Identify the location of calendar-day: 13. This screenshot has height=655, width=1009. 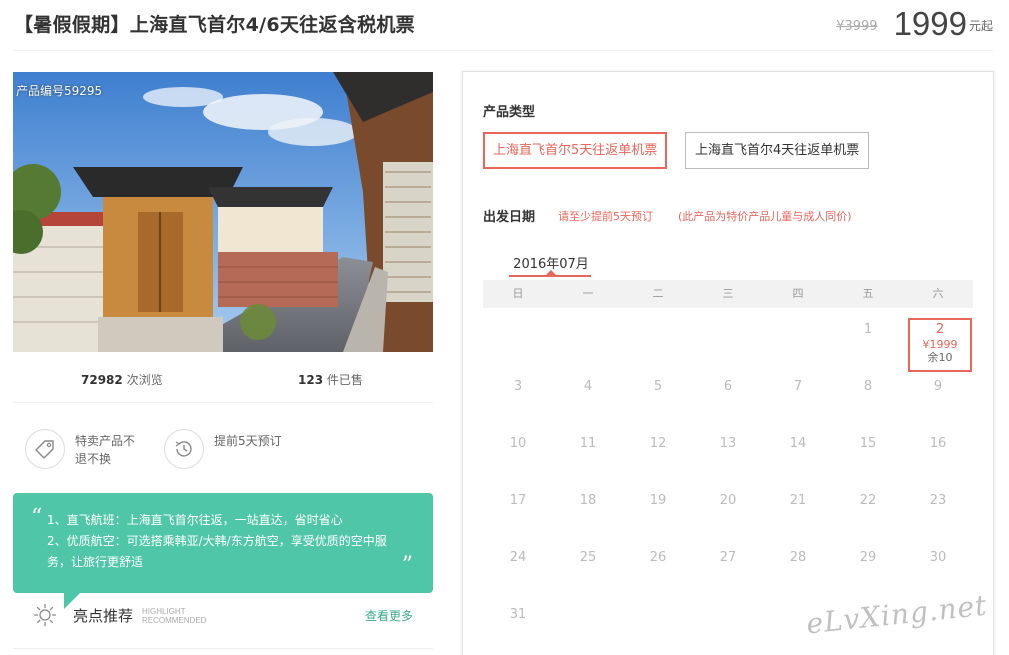
(728, 443).